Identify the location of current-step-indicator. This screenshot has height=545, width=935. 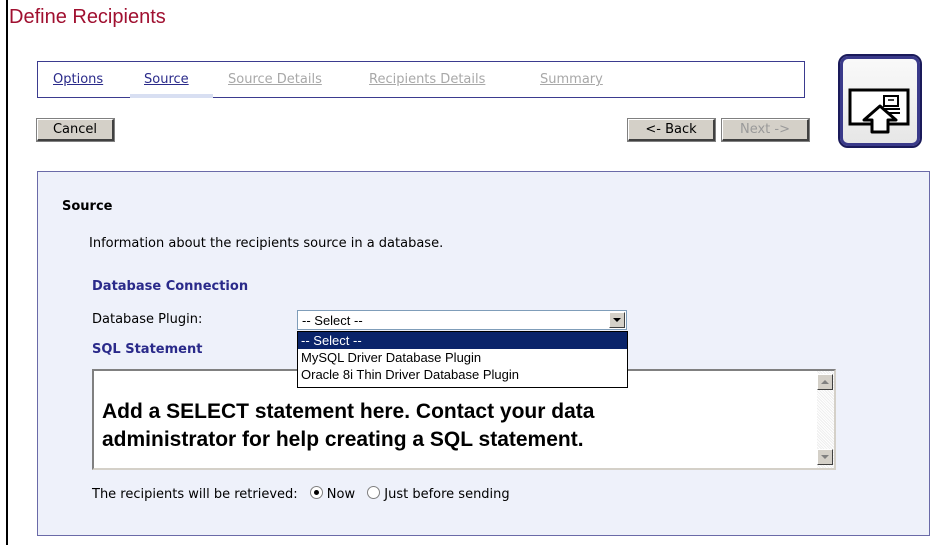
(171, 96).